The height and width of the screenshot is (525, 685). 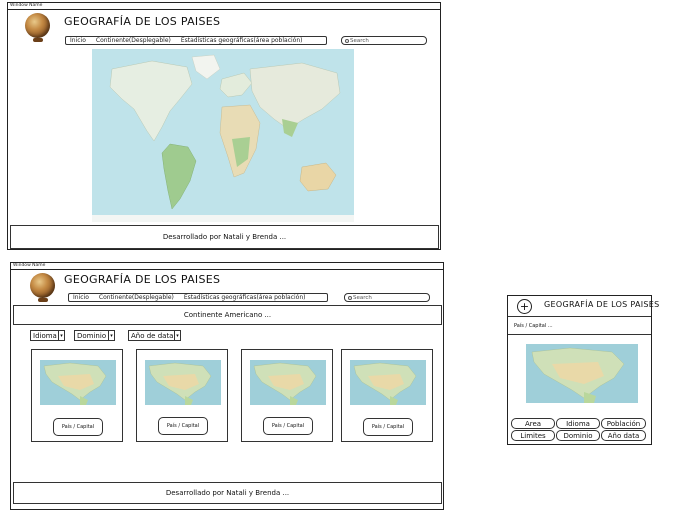 I want to click on pill-dominio: Dominio, so click(x=578, y=435).